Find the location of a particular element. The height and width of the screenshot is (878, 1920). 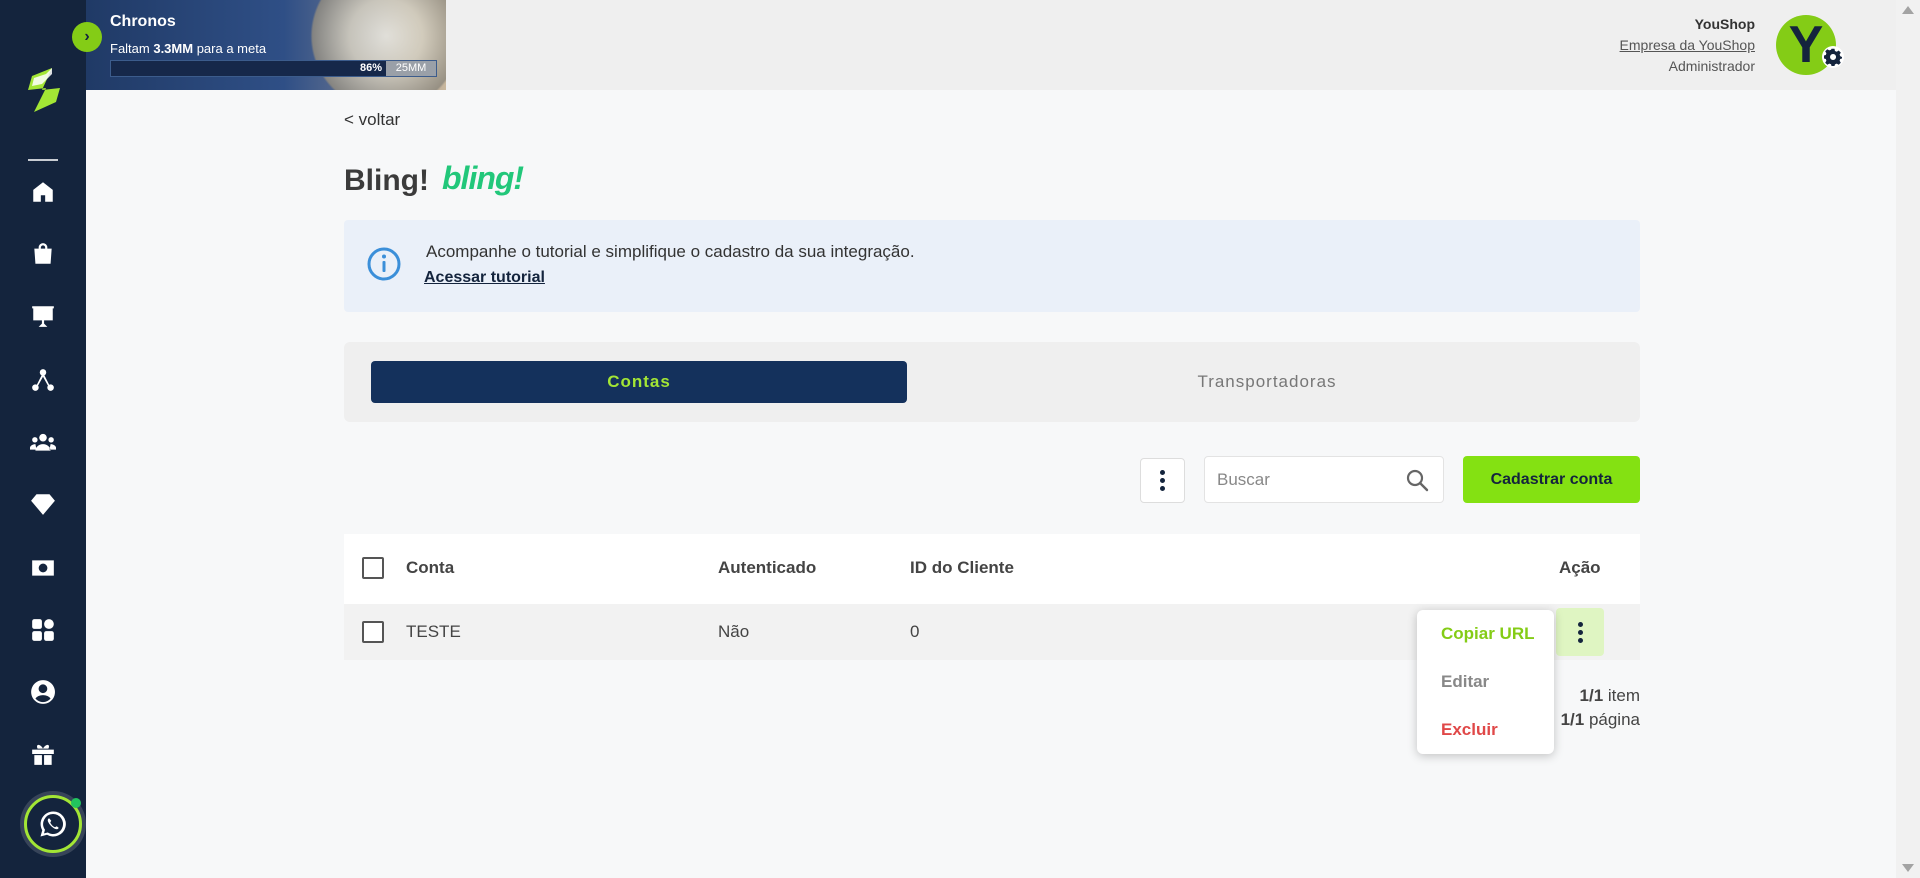

banner-expand-button: › is located at coordinates (87, 37).